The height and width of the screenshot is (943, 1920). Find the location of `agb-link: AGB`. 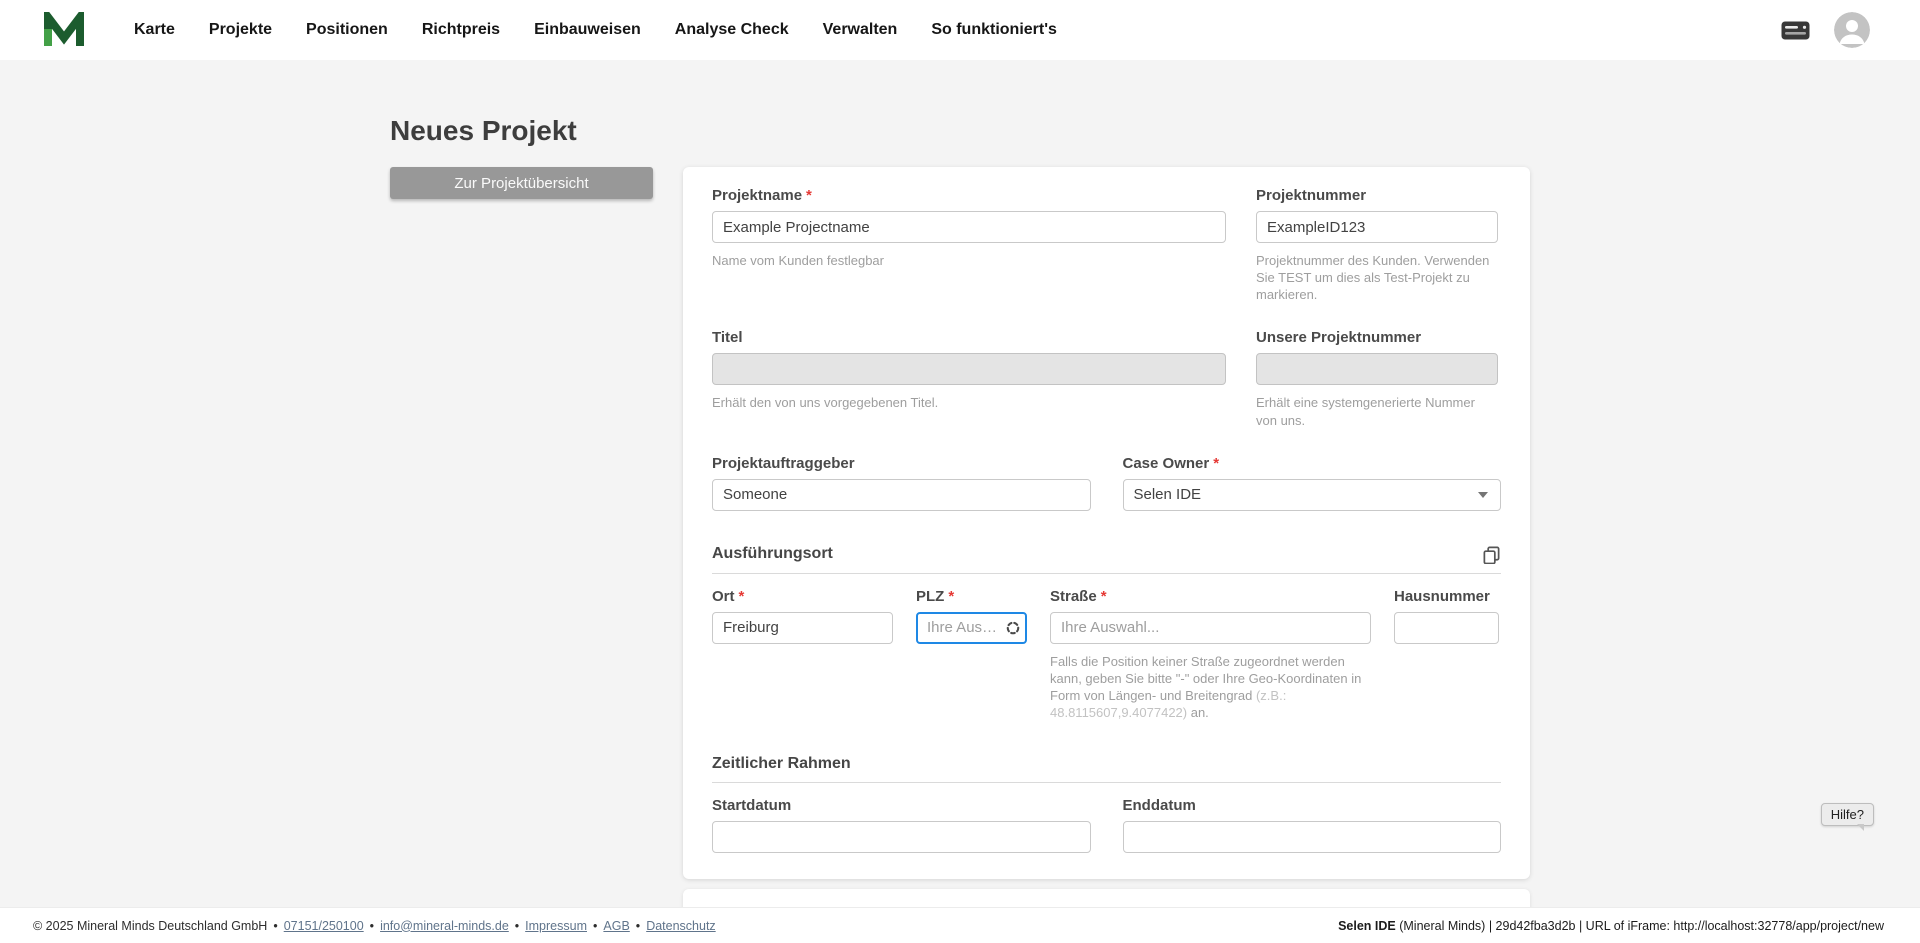

agb-link: AGB is located at coordinates (616, 926).